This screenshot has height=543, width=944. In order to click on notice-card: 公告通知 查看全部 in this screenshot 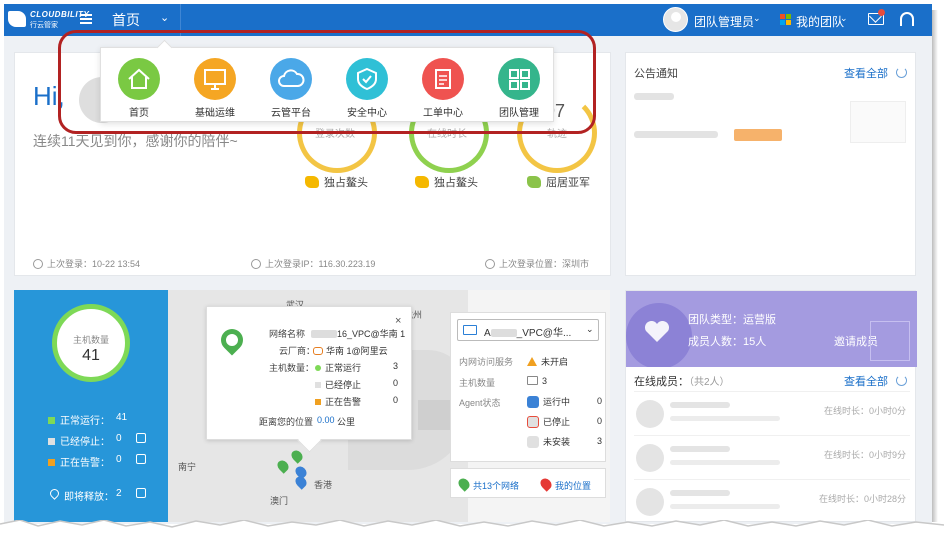, I will do `click(770, 164)`.